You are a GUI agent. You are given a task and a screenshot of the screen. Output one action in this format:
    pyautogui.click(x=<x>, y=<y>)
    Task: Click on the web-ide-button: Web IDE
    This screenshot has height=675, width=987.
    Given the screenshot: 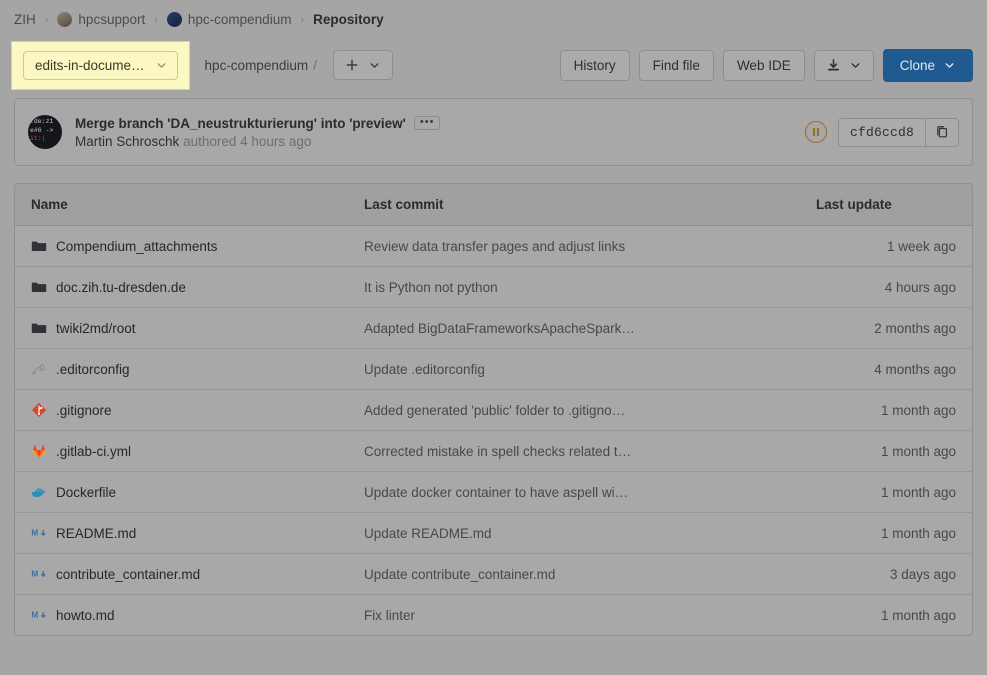 What is the action you would take?
    pyautogui.click(x=763, y=65)
    